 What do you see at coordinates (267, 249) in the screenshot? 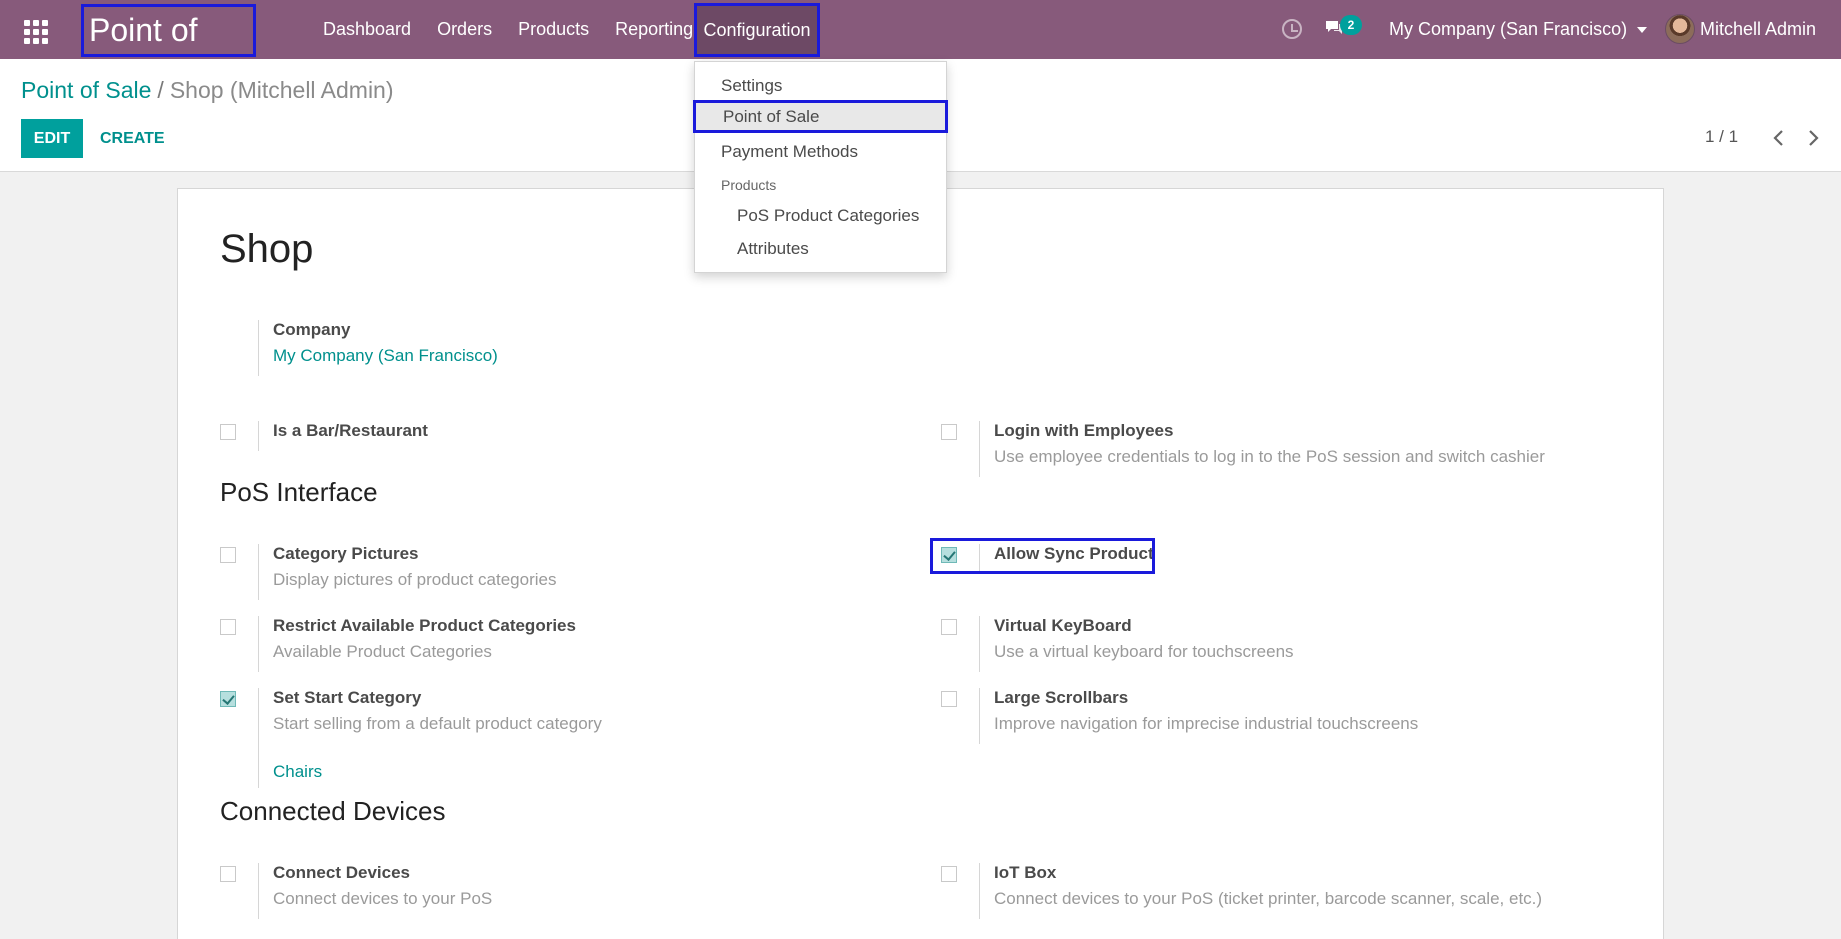
I see `record-title: Shop` at bounding box center [267, 249].